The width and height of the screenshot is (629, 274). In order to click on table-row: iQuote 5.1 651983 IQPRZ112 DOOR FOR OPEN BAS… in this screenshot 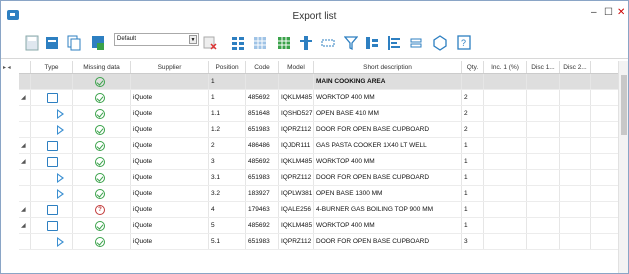, I will do `click(319, 242)`.